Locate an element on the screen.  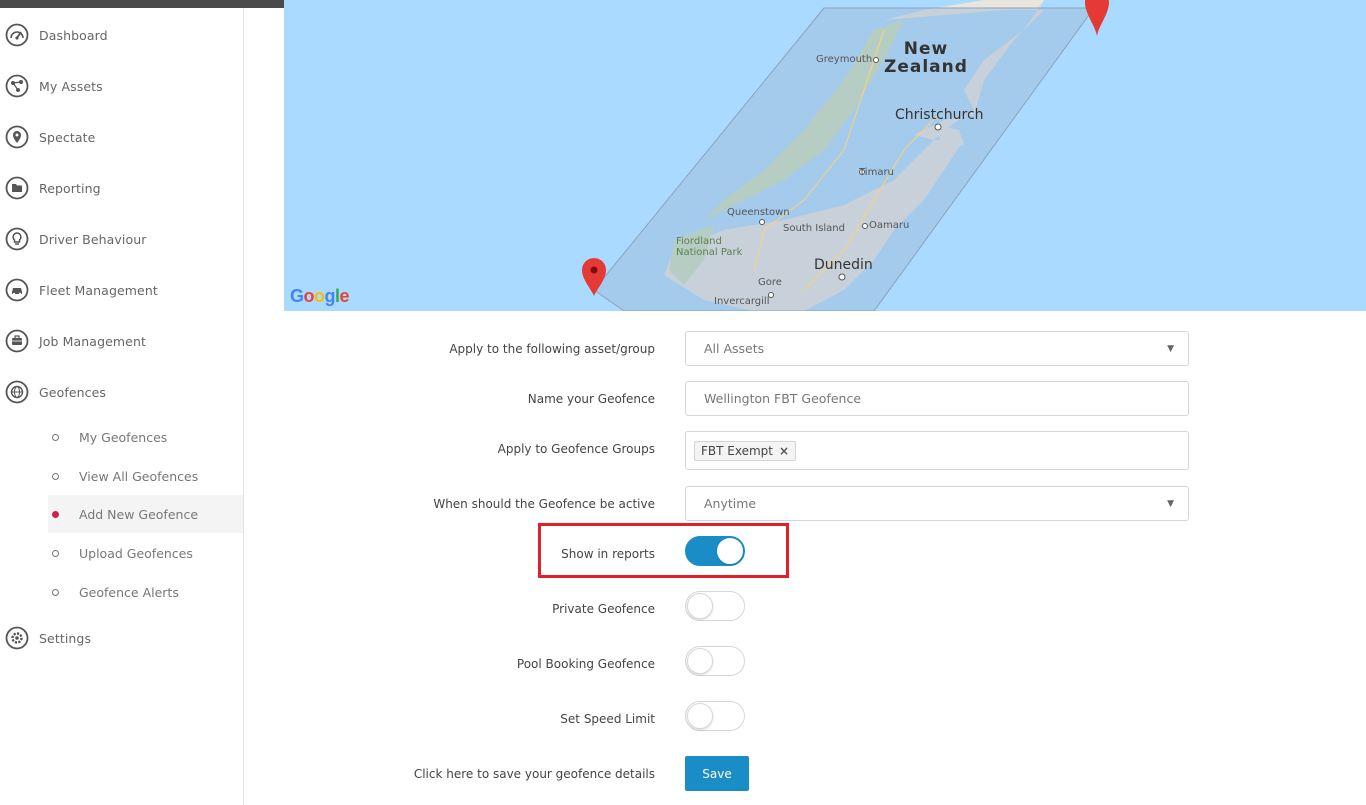
geofence-name-input: Wellington FBT Geofence is located at coordinates (937, 398).